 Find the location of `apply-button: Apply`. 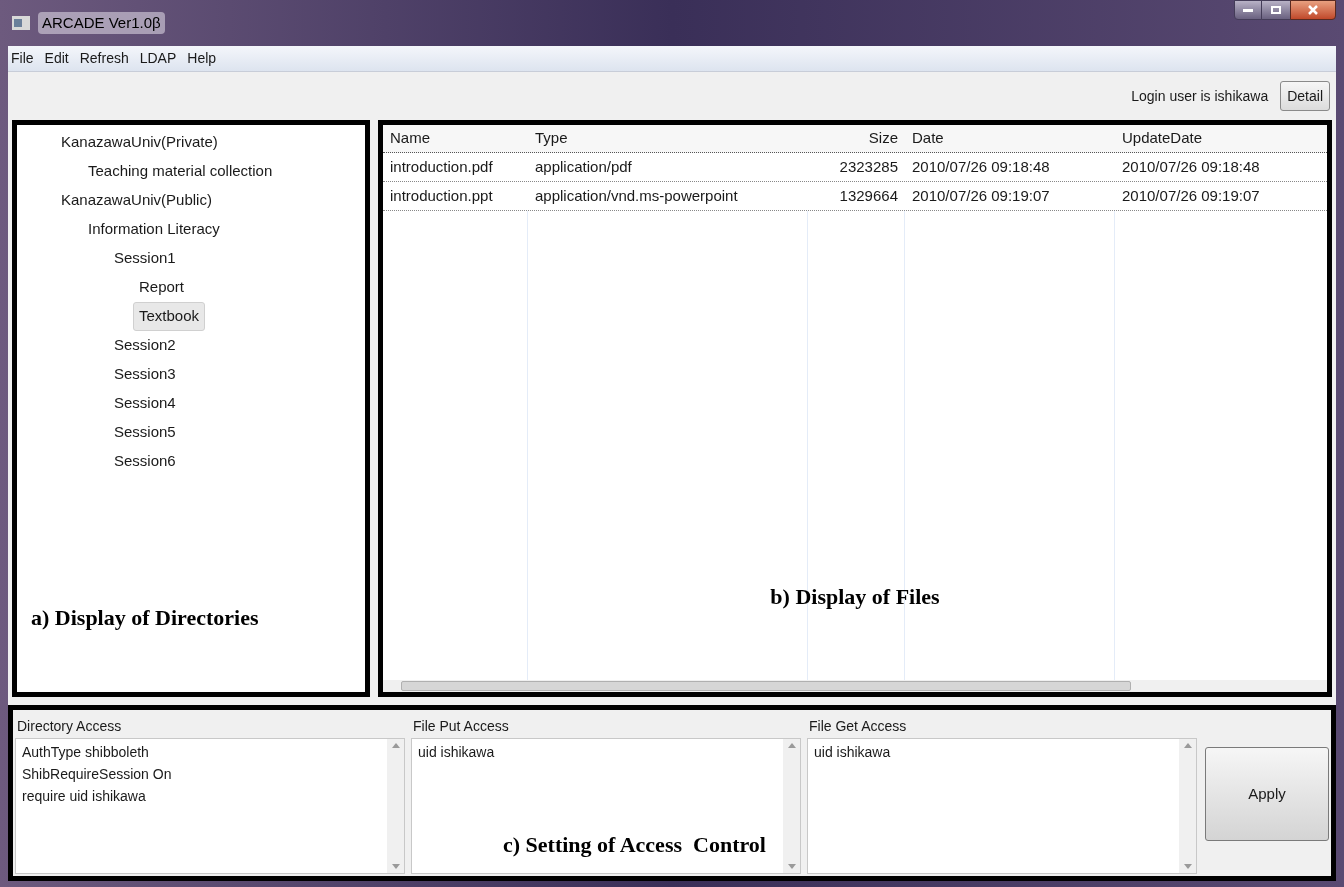

apply-button: Apply is located at coordinates (1267, 794).